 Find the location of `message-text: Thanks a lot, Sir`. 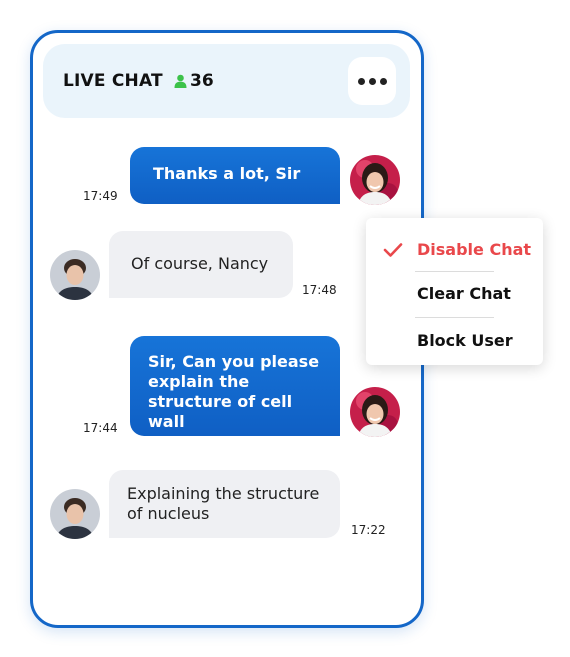

message-text: Thanks a lot, Sir is located at coordinates (227, 173).